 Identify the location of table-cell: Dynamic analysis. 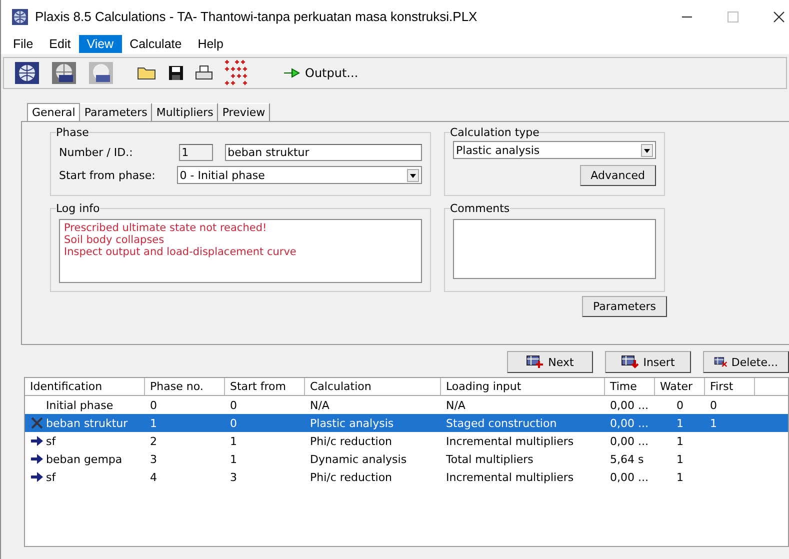
(358, 459).